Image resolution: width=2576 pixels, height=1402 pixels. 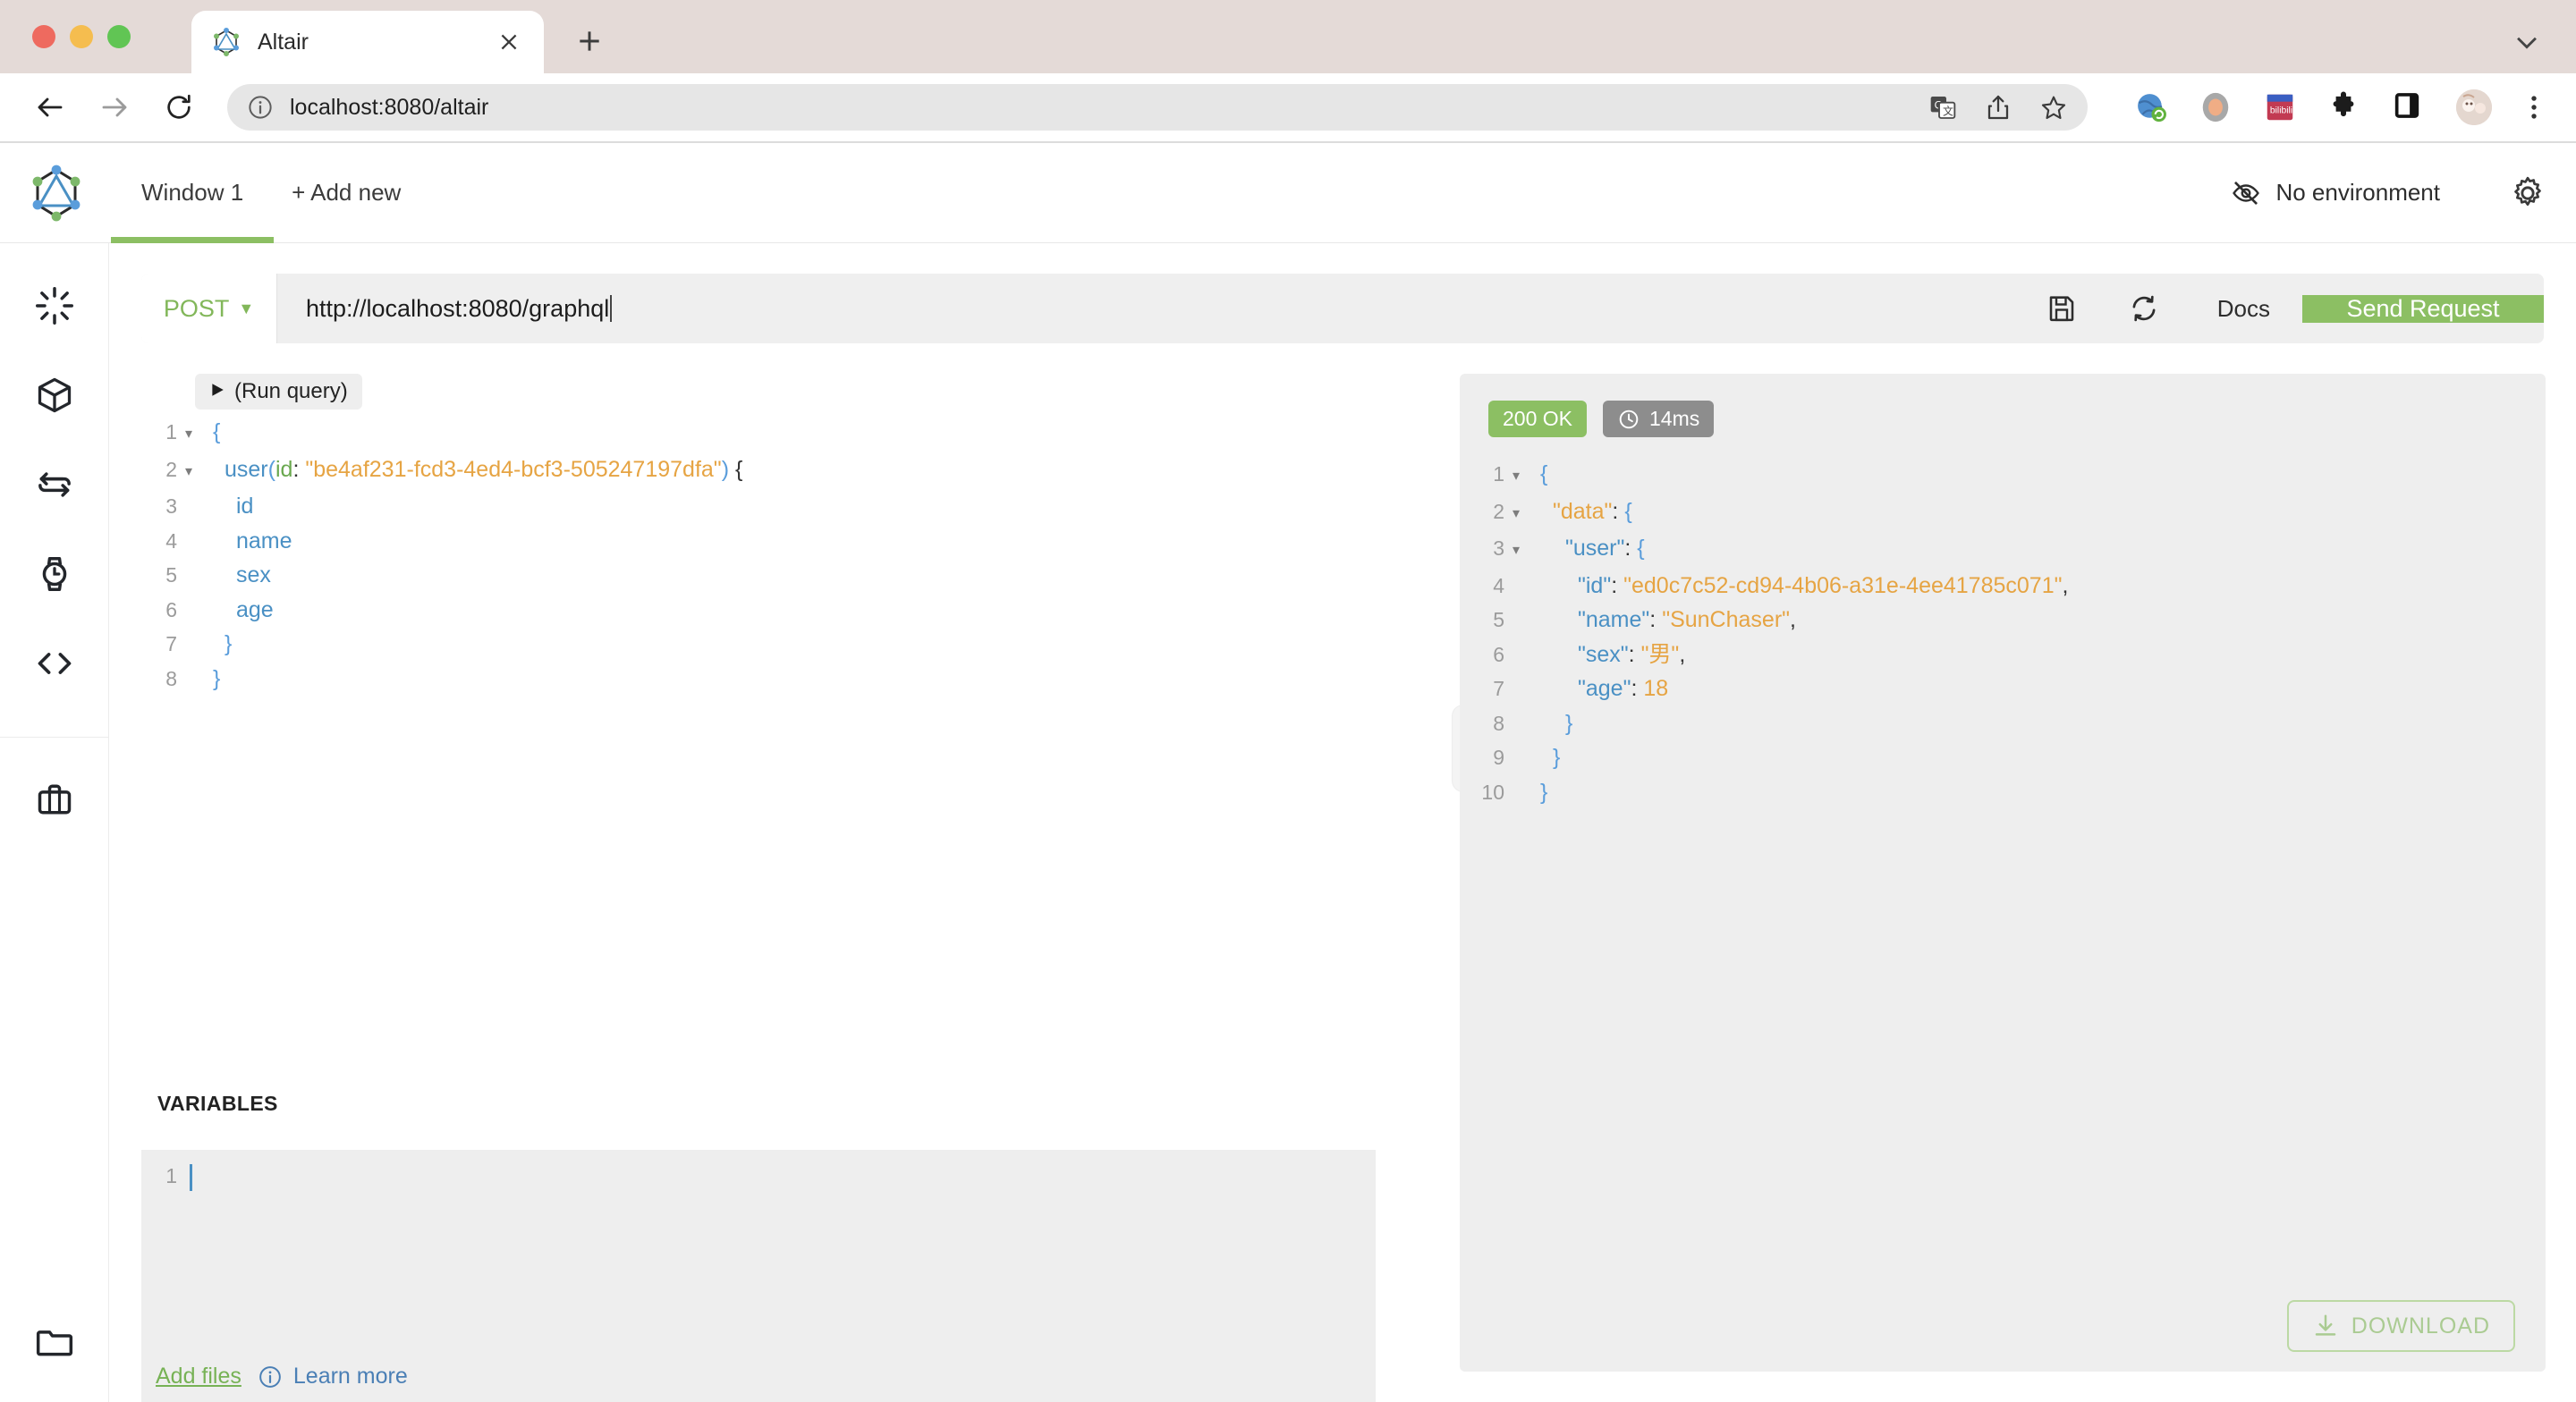 What do you see at coordinates (1942, 107) in the screenshot?
I see `translate-icon: G 文` at bounding box center [1942, 107].